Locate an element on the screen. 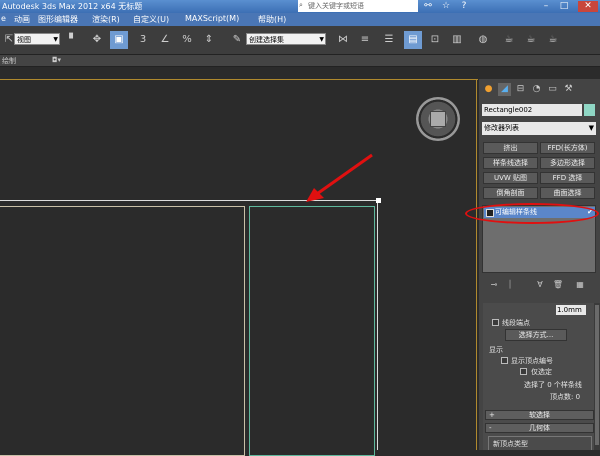 Image resolution: width=600 pixels, height=456 pixels. segment-end-checkbox is located at coordinates (495, 322).